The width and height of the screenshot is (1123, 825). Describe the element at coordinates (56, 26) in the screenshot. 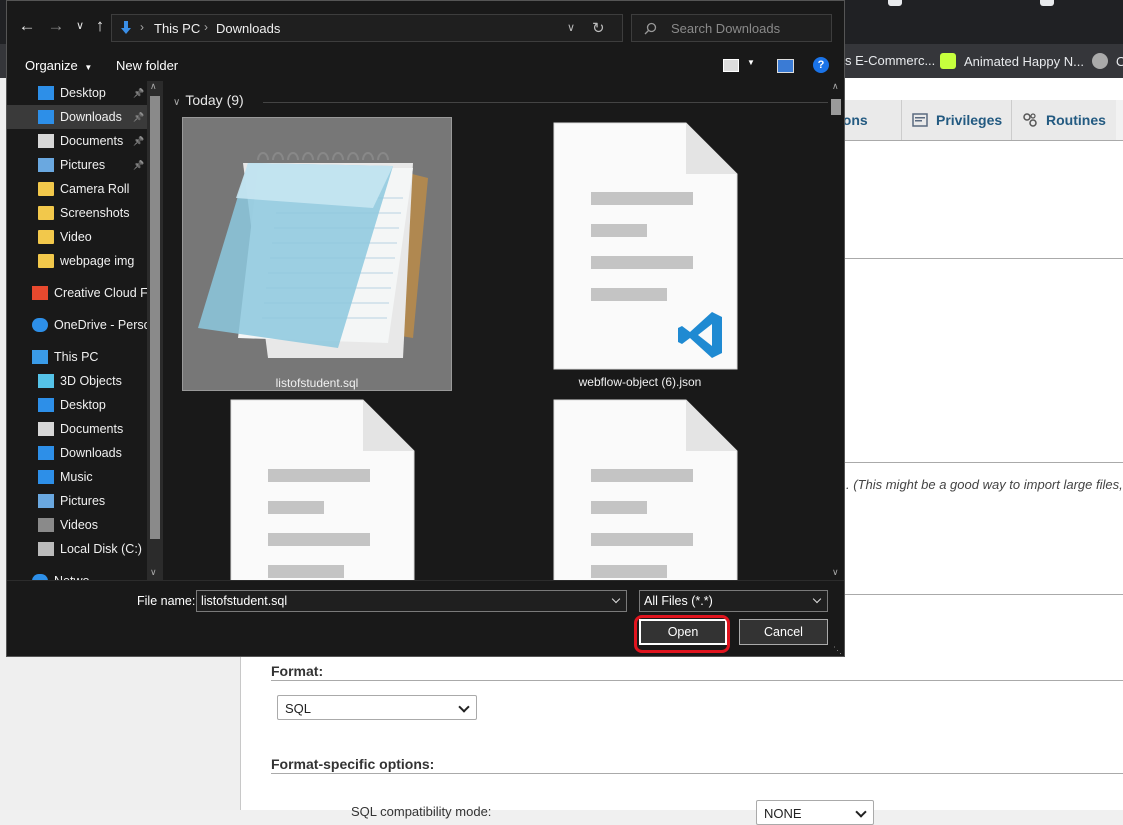

I see `forward-icon: →` at that location.